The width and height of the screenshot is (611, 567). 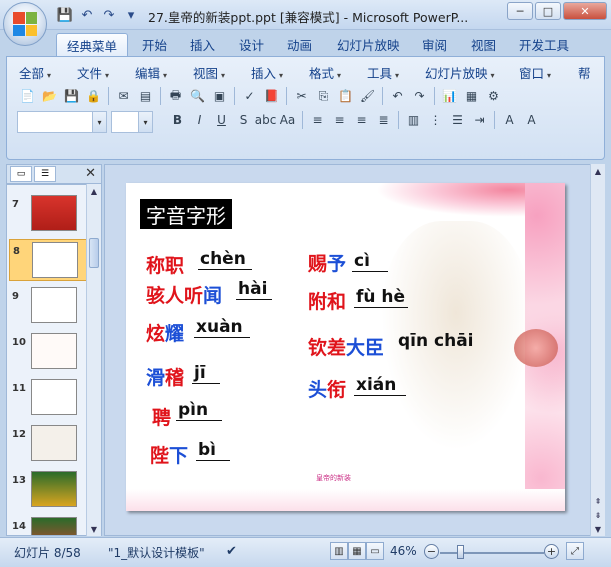 What do you see at coordinates (48, 260) in the screenshot?
I see `slide-thumbnail-selected: 8` at bounding box center [48, 260].